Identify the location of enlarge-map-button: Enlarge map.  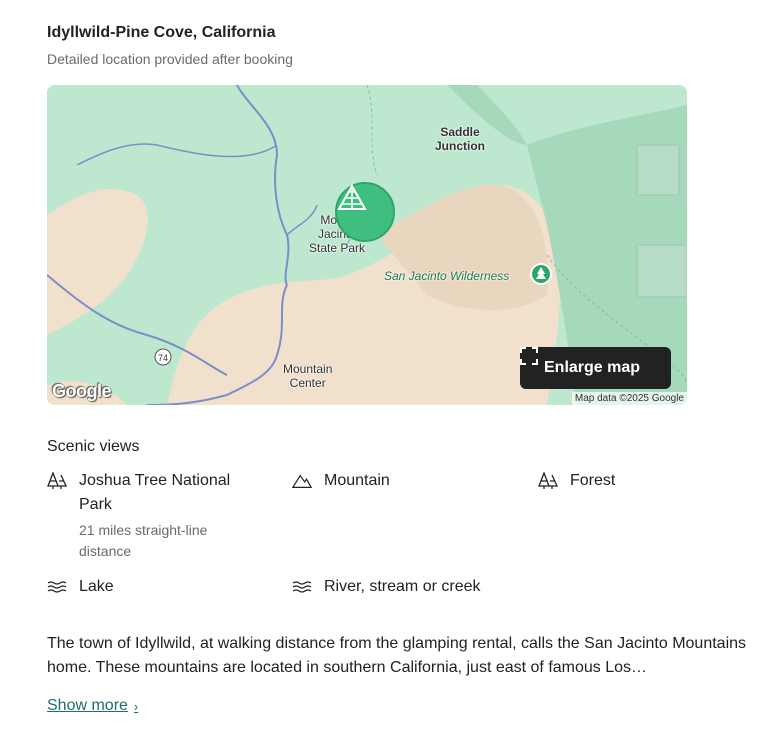
(595, 368).